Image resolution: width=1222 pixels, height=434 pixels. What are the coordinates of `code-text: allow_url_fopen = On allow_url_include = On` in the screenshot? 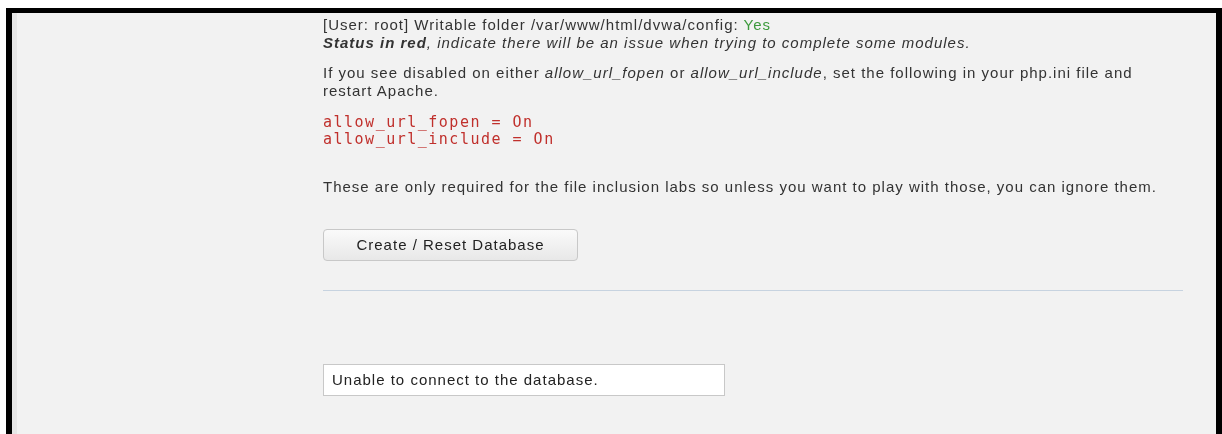 It's located at (439, 131).